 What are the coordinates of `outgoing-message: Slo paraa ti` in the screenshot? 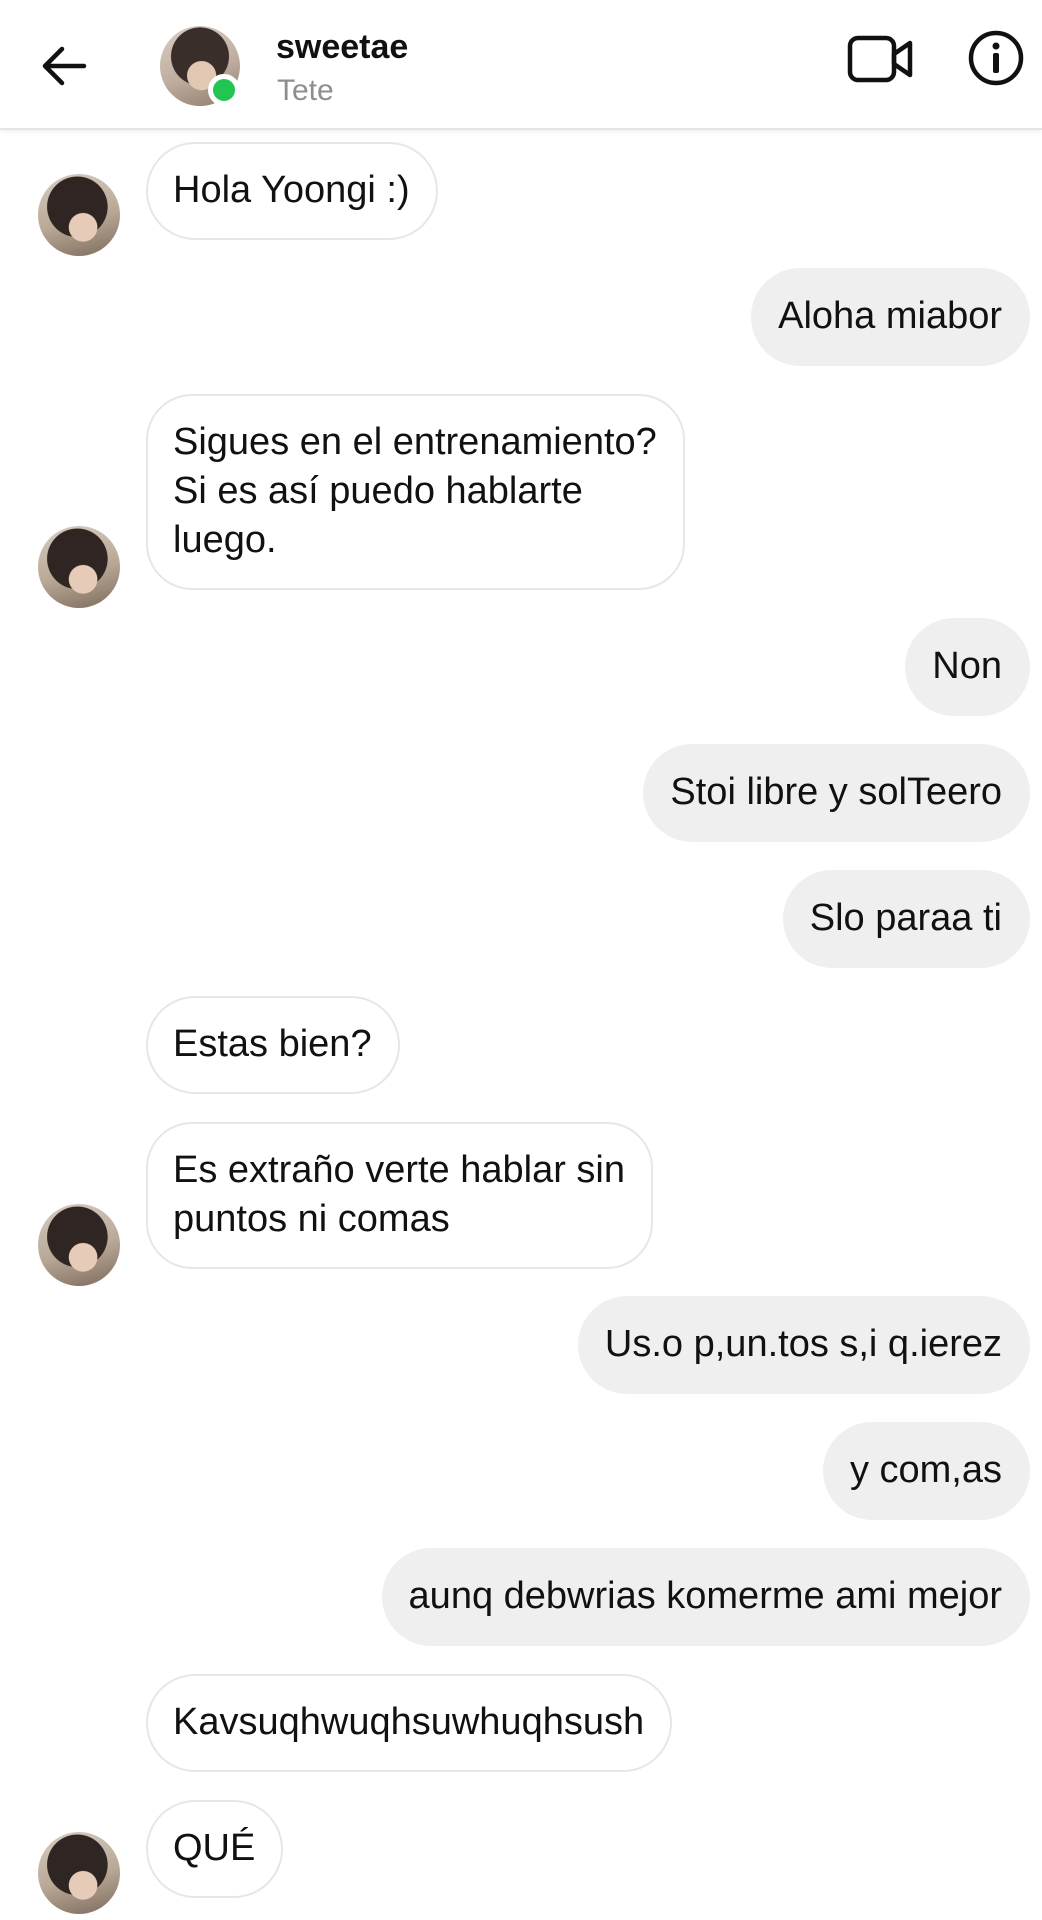 It's located at (906, 919).